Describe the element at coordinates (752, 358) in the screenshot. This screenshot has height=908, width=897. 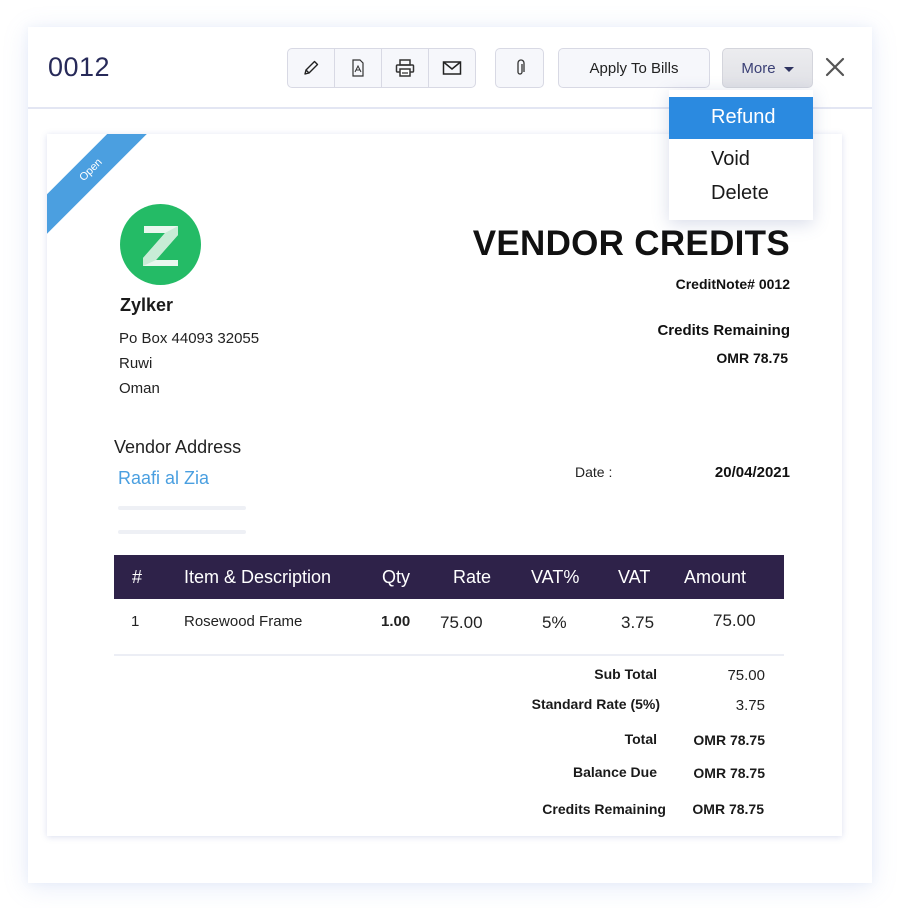
I see `credits-remaining-value: OMR 78.75` at that location.